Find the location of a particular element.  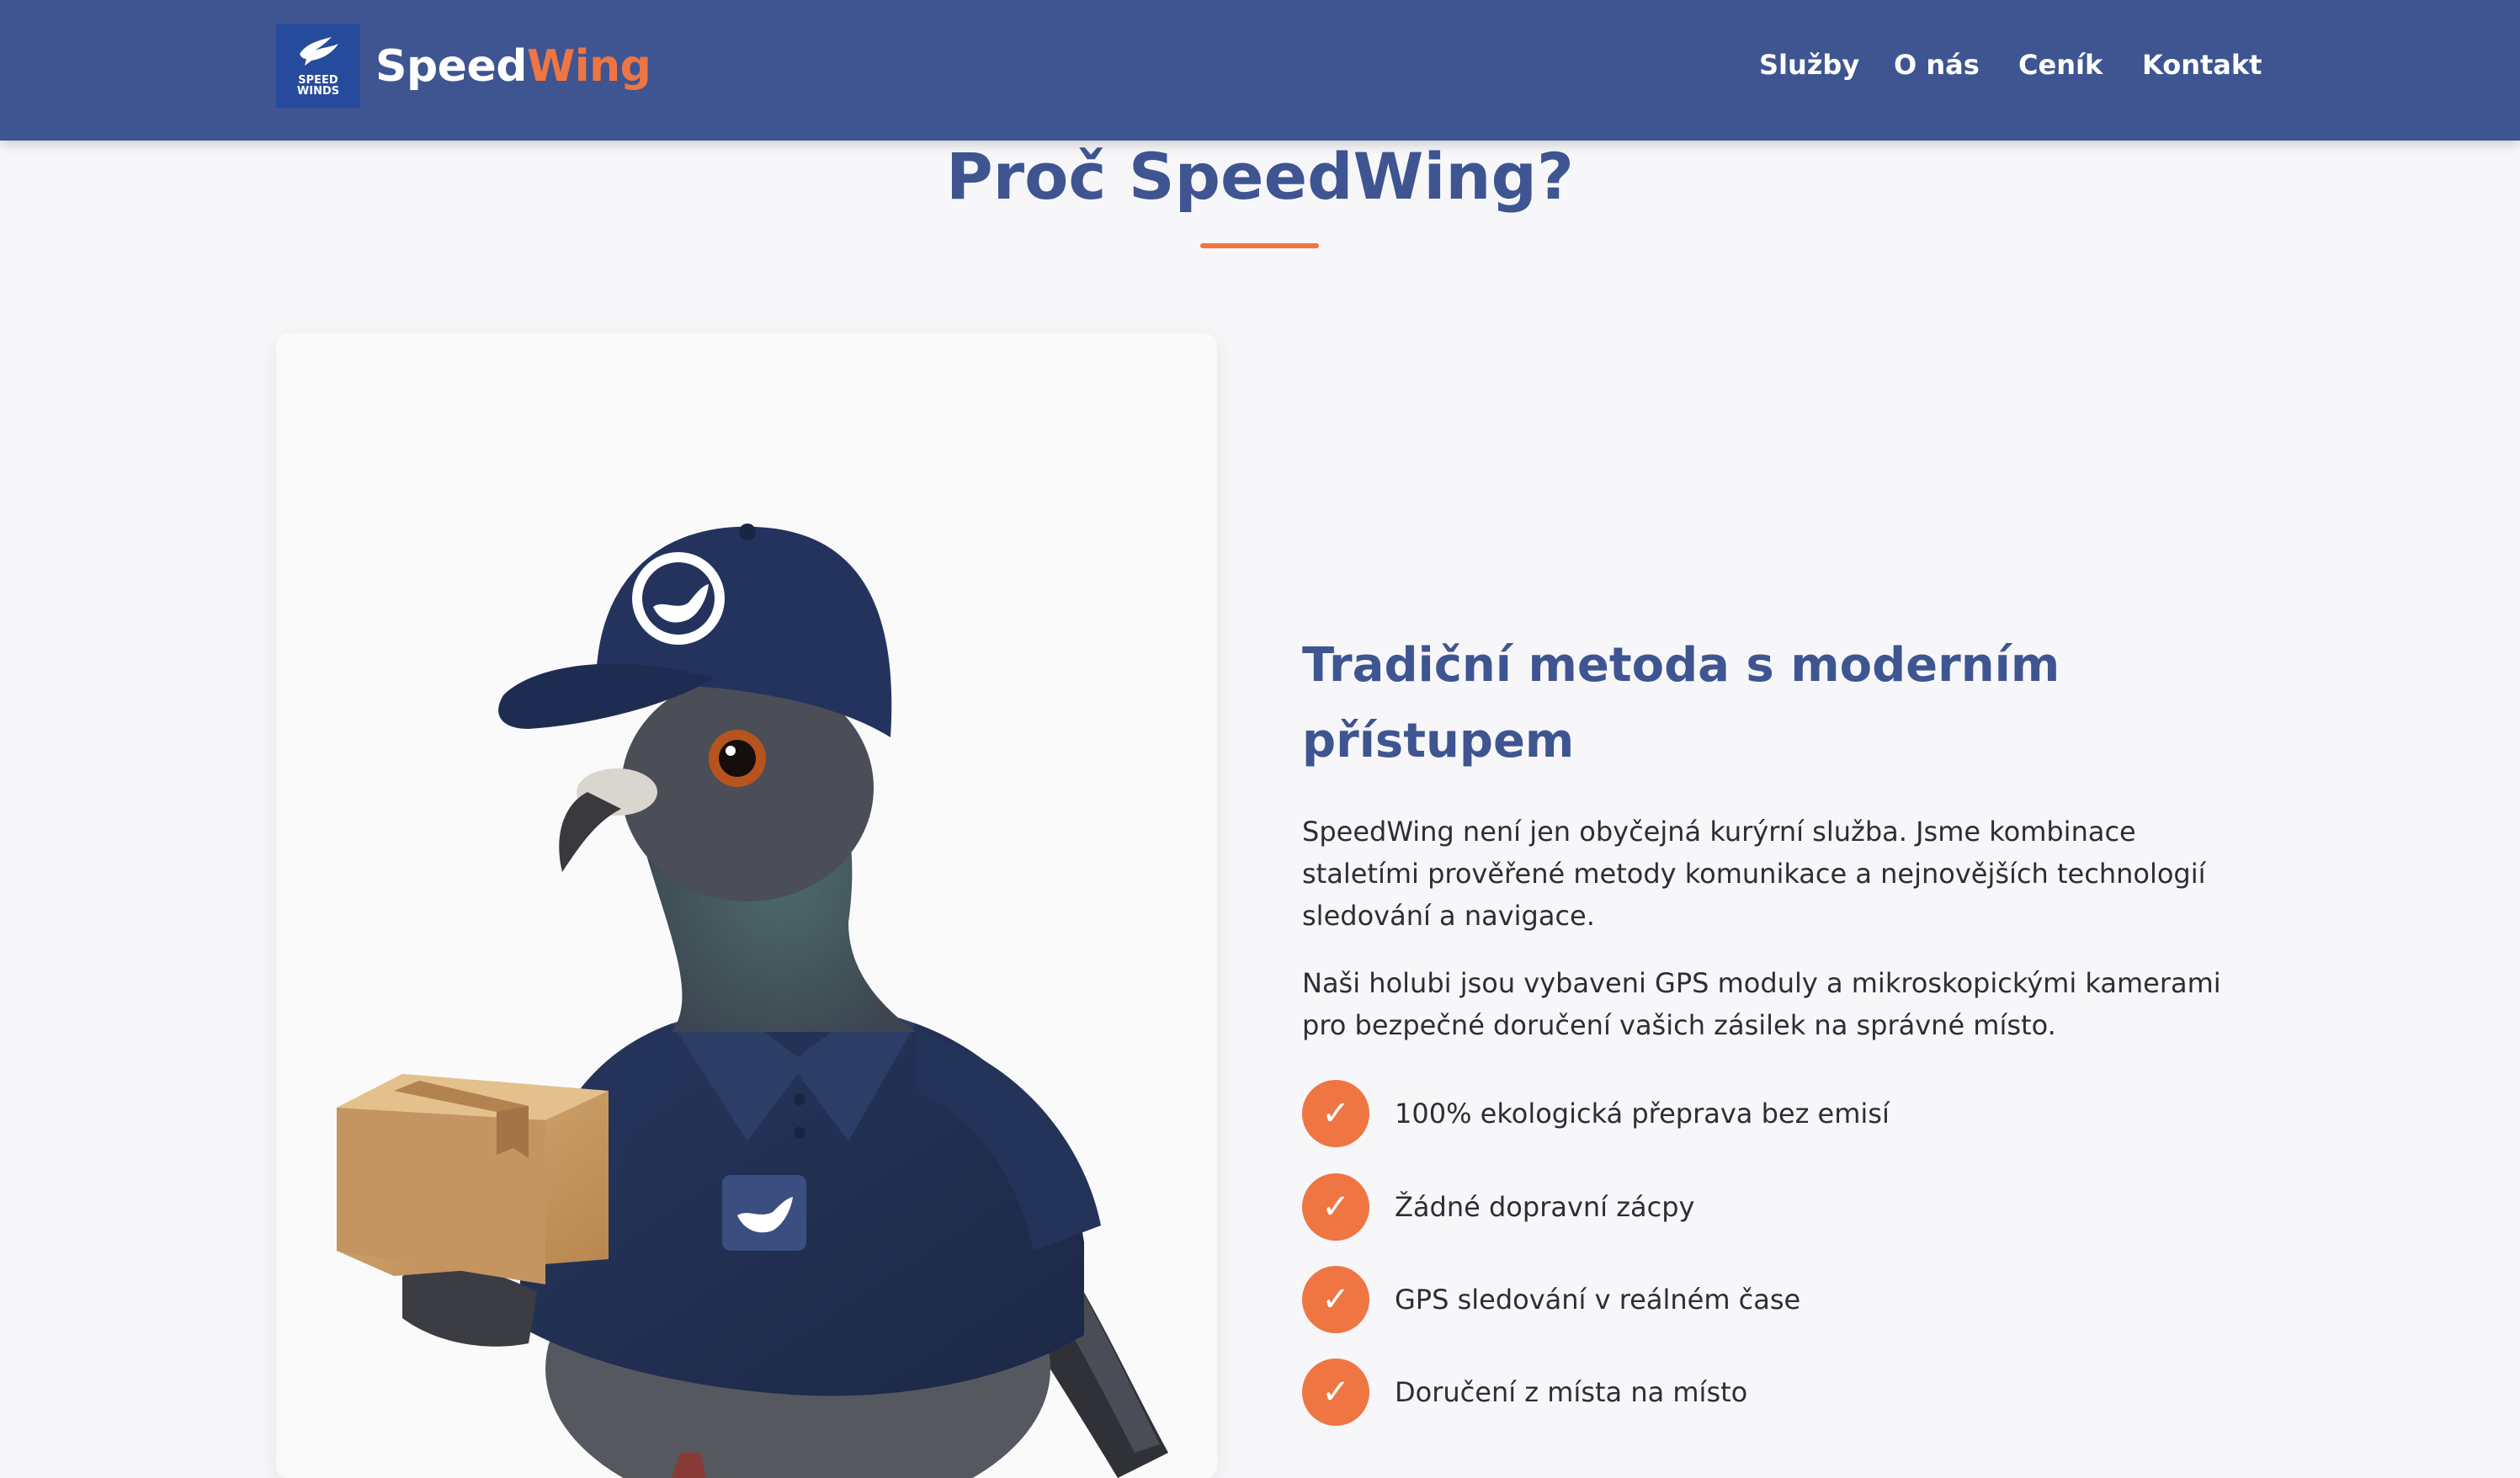

section-title: Proč SpeedWing? is located at coordinates (1259, 176).